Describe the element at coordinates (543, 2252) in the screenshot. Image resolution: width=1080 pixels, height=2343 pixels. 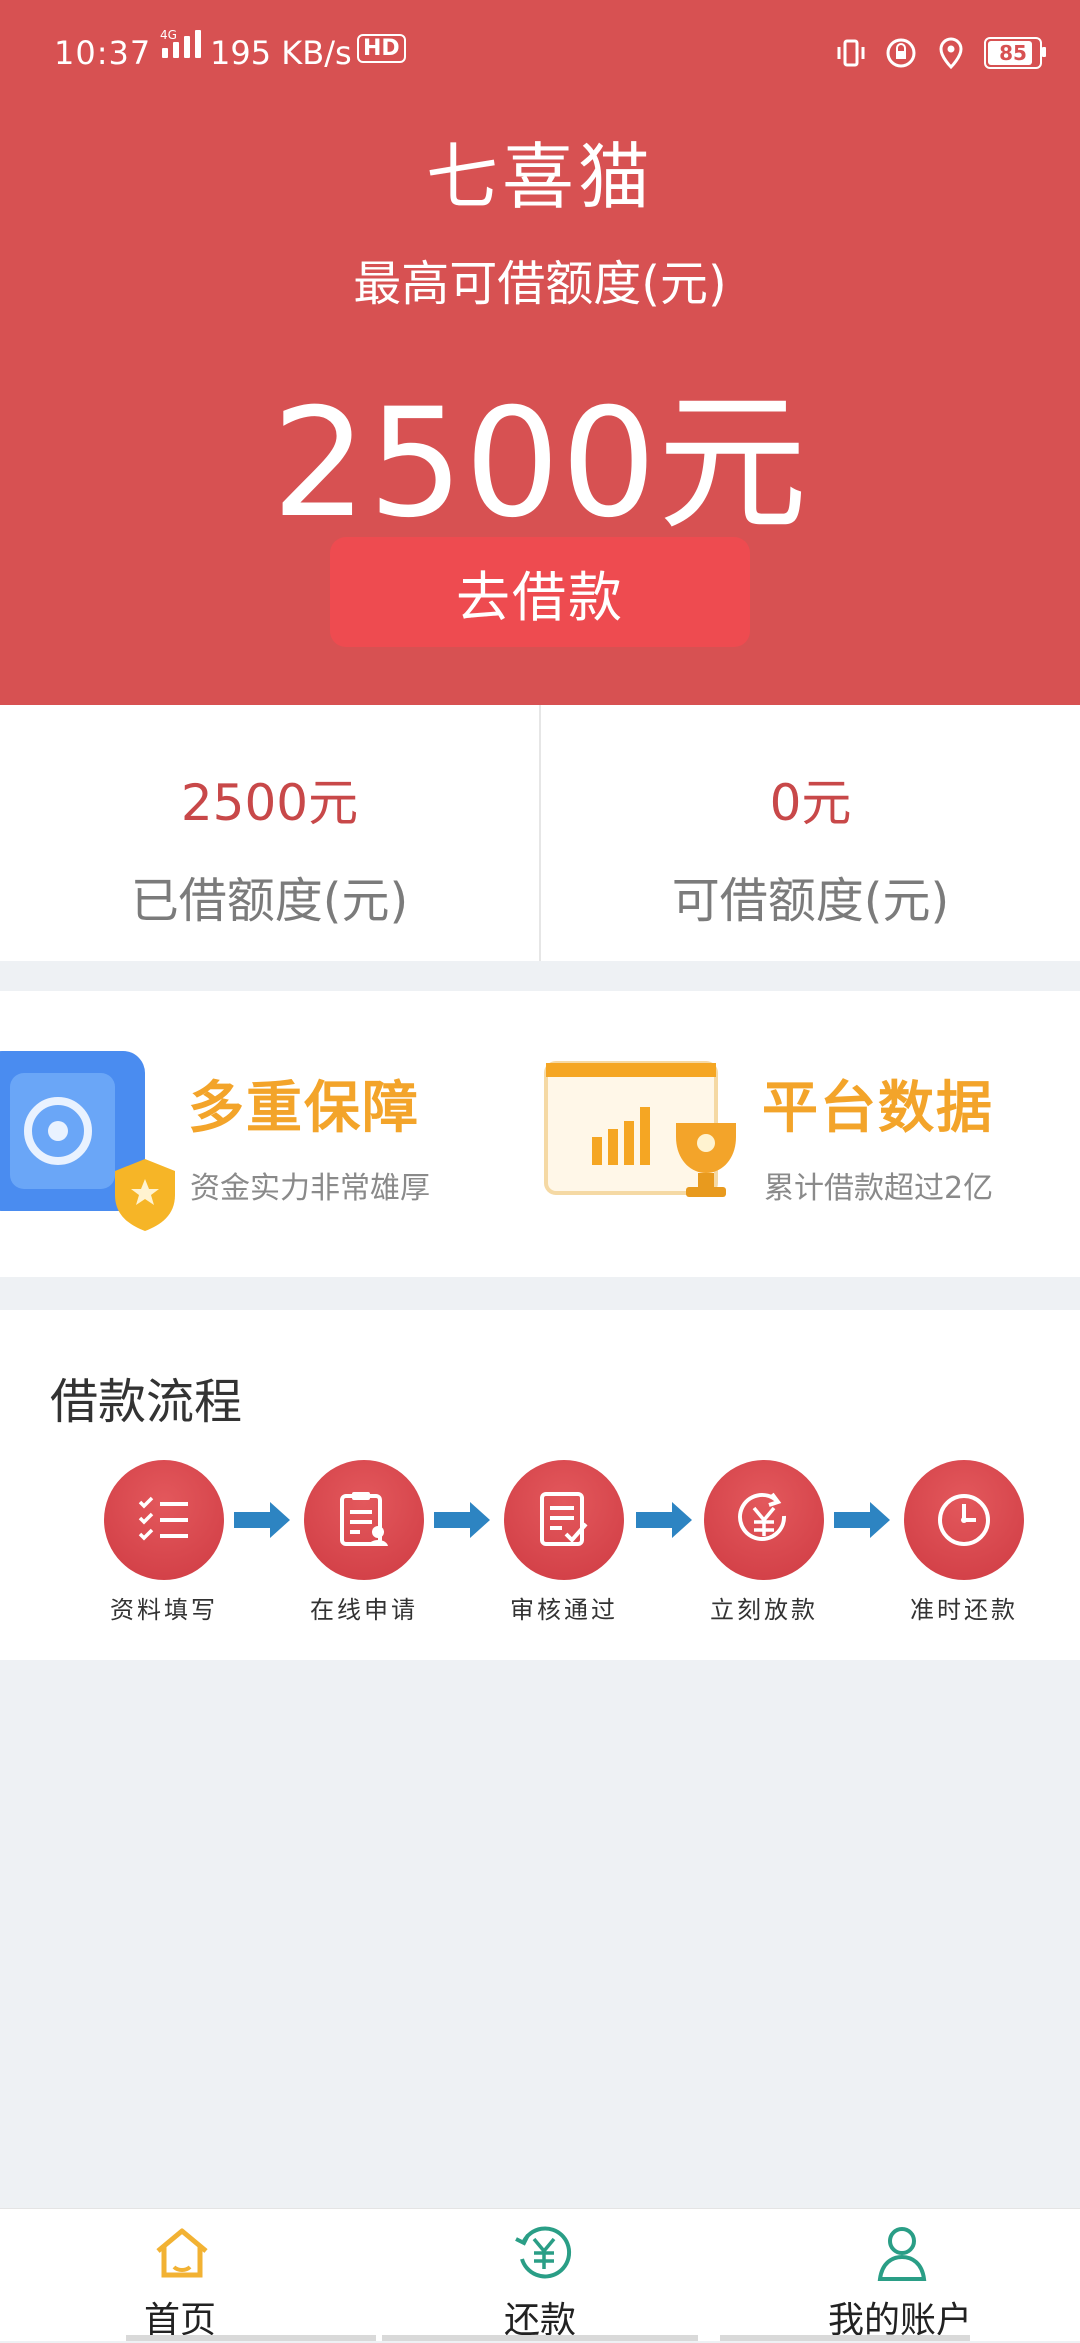
I see `repay-yen-icon` at that location.